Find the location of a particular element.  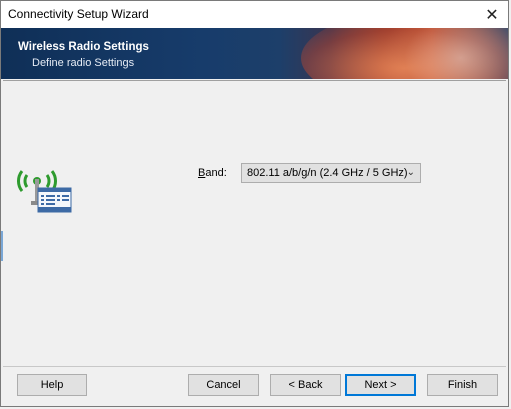

help-button: Help is located at coordinates (52, 385).